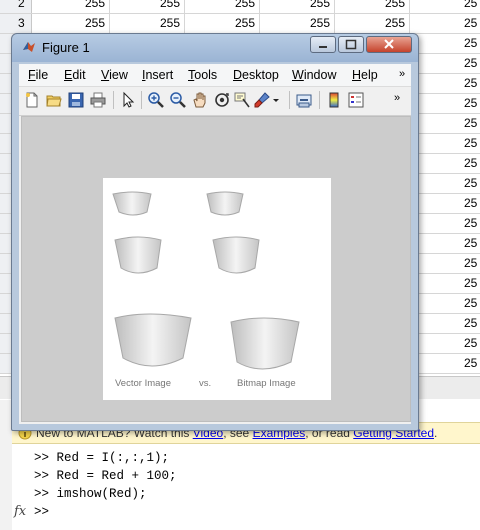  What do you see at coordinates (320, 75) in the screenshot?
I see `menu-label: indow` at bounding box center [320, 75].